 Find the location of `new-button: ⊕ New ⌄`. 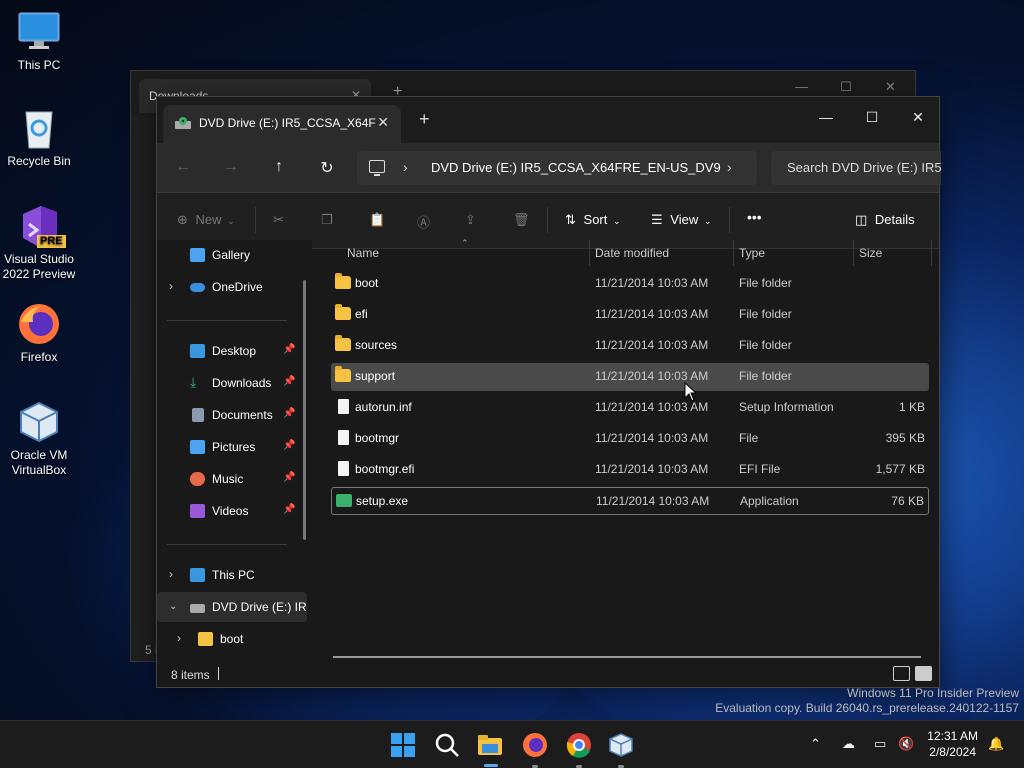

new-button: ⊕ New ⌄ is located at coordinates (206, 220).